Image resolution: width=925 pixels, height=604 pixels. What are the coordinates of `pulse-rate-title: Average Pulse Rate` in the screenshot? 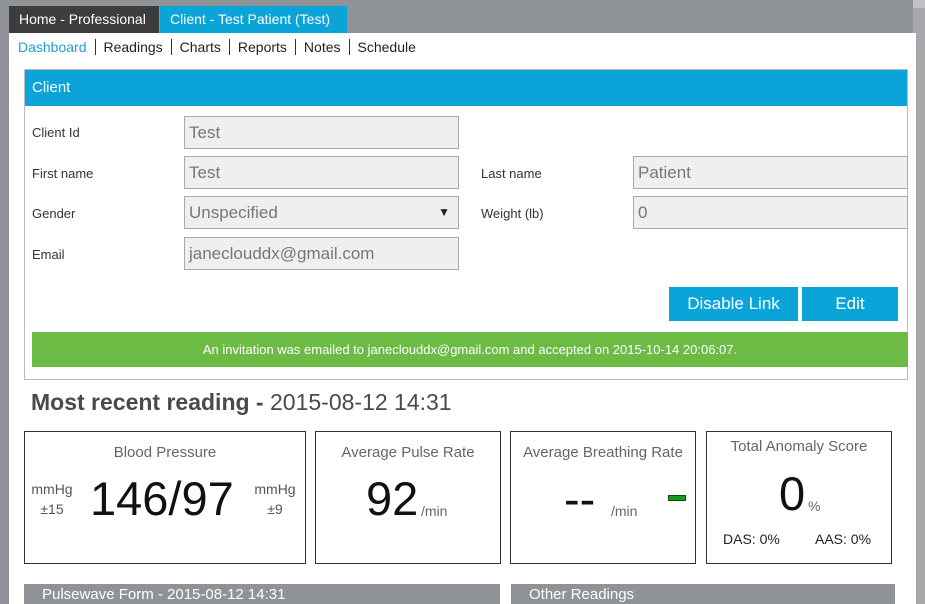 It's located at (408, 452).